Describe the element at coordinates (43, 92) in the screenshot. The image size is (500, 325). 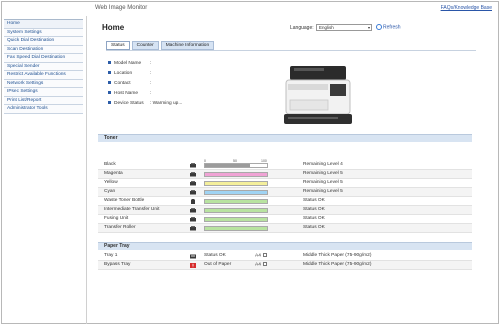
I see `sidebar-item-ipsec-settings: IPsec Settings` at that location.